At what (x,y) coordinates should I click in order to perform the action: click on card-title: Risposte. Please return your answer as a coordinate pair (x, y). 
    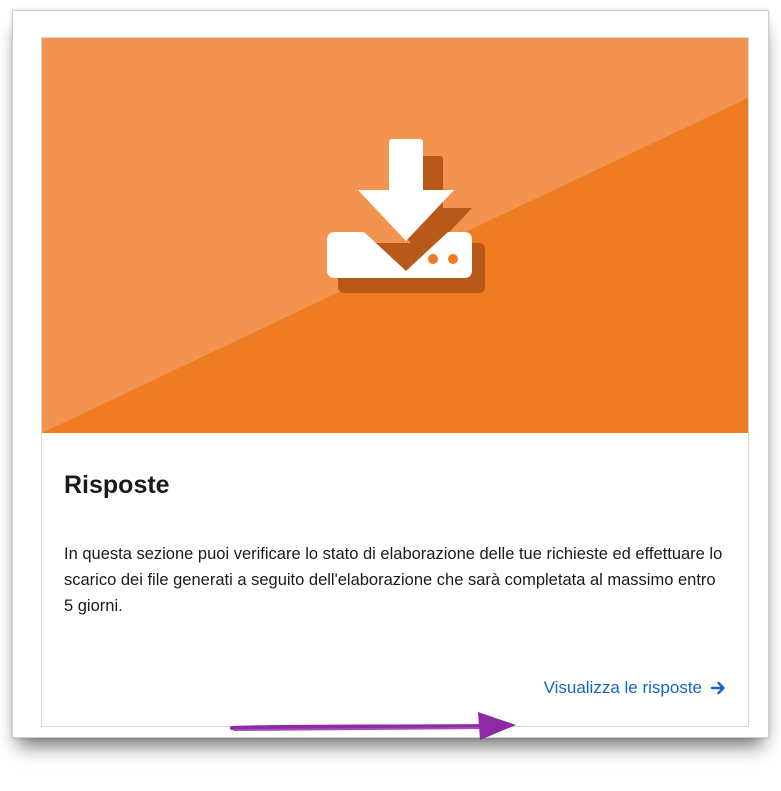
    Looking at the image, I should click on (117, 485).